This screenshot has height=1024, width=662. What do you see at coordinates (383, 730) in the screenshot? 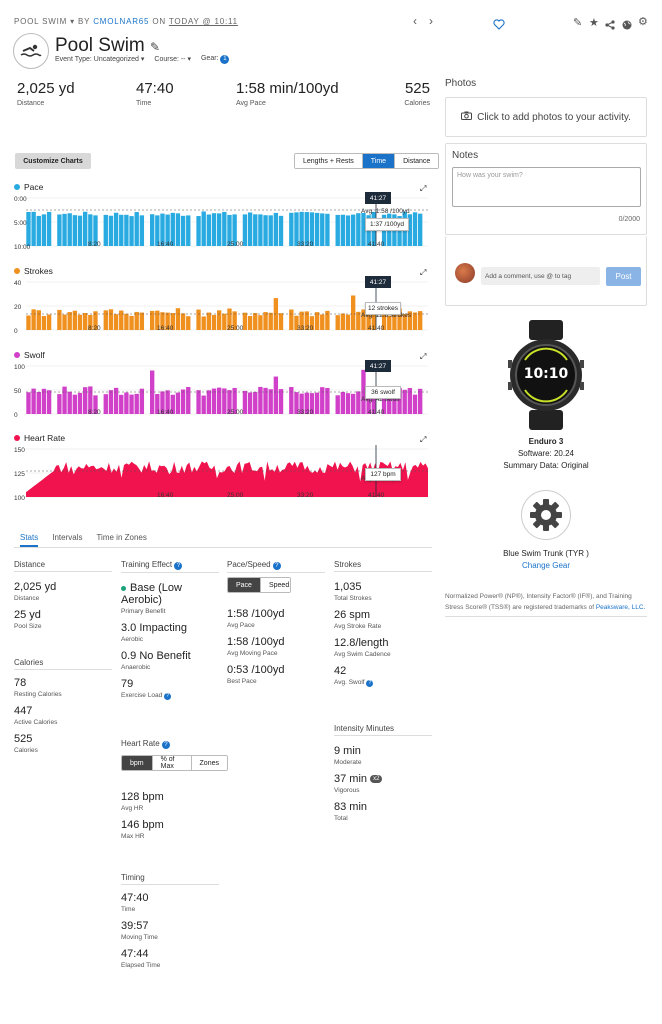
I see `section-heading: Intensity Minutes` at bounding box center [383, 730].